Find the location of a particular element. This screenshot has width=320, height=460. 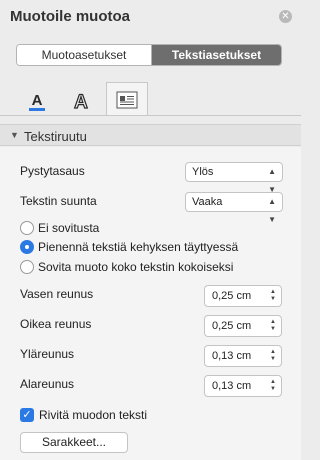

right-margin-label: Oikea reunus is located at coordinates (56, 324).